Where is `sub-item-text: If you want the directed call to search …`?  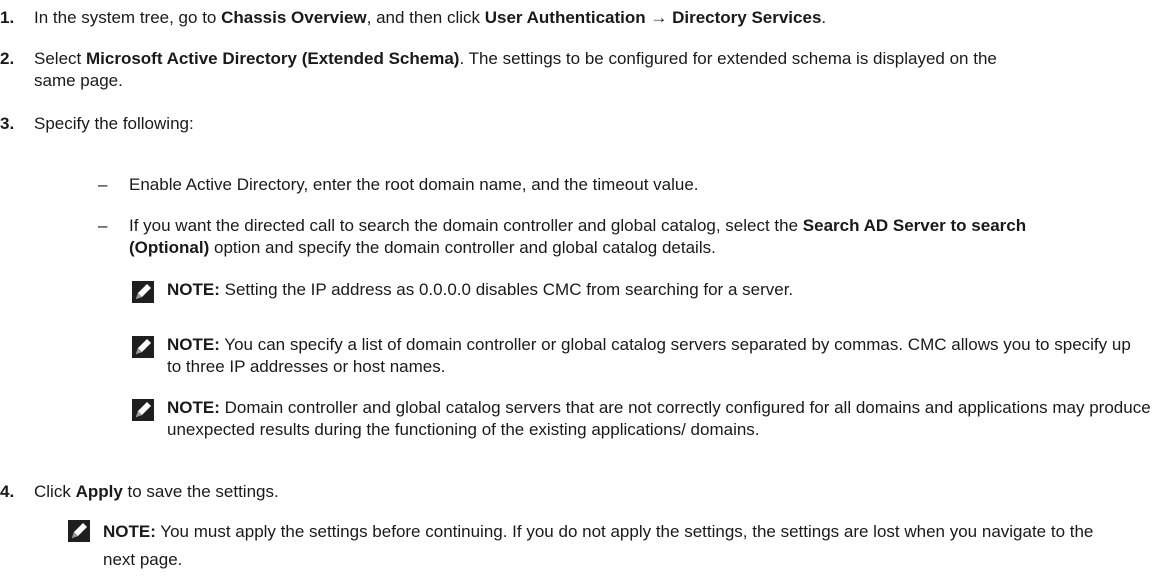 sub-item-text: If you want the directed call to search … is located at coordinates (619, 237).